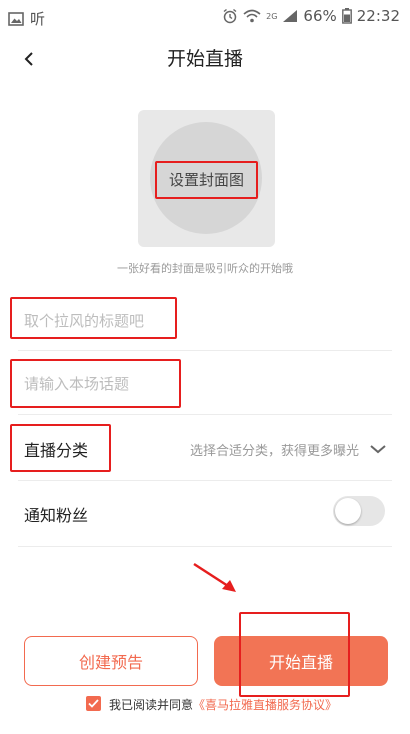  What do you see at coordinates (265, 705) in the screenshot?
I see `agreement-link: 《喜马拉雅直播服务协议》` at bounding box center [265, 705].